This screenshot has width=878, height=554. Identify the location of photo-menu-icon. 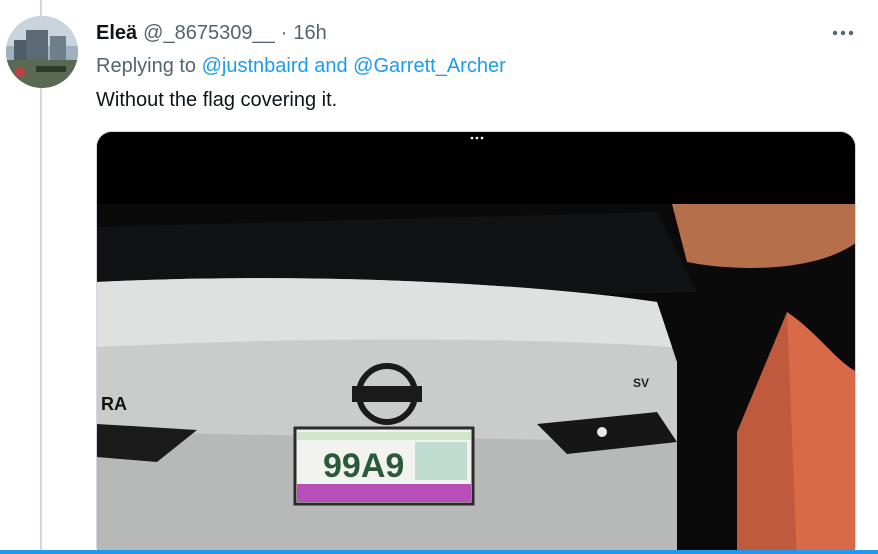
(477, 138).